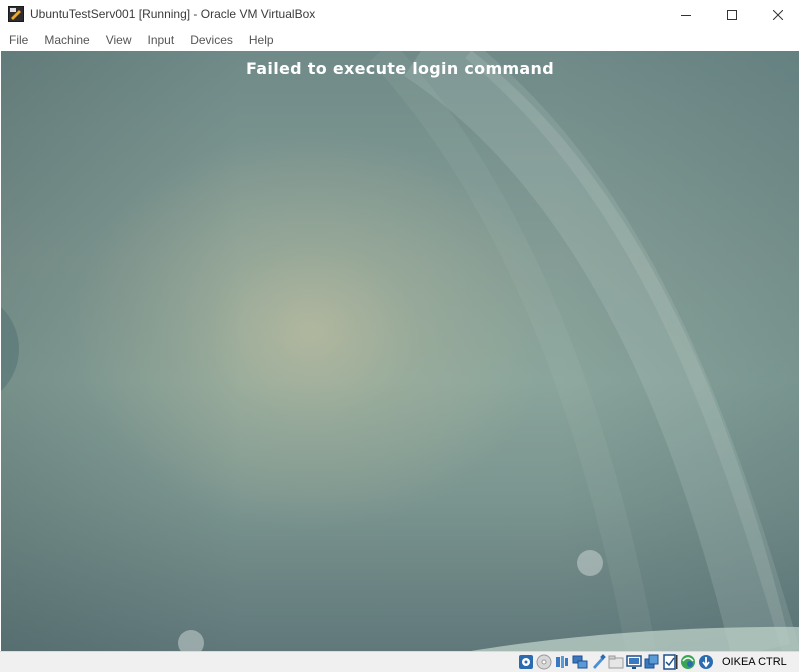 This screenshot has width=799, height=672. I want to click on menu-view: View, so click(119, 40).